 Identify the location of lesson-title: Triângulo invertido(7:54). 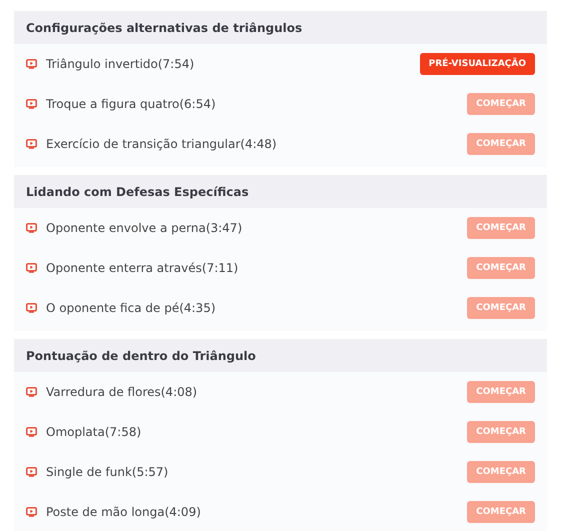
(121, 64).